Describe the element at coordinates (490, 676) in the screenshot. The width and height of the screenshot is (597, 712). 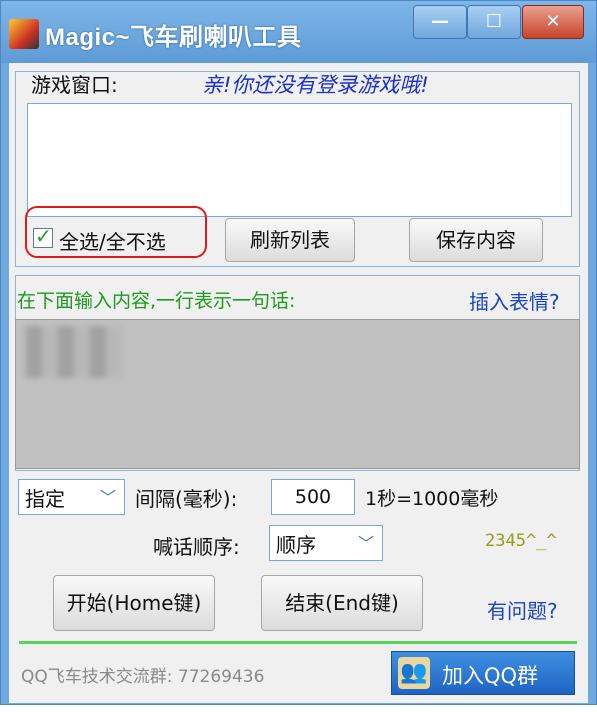
I see `join-qq-group-label: 加入QQ群` at that location.